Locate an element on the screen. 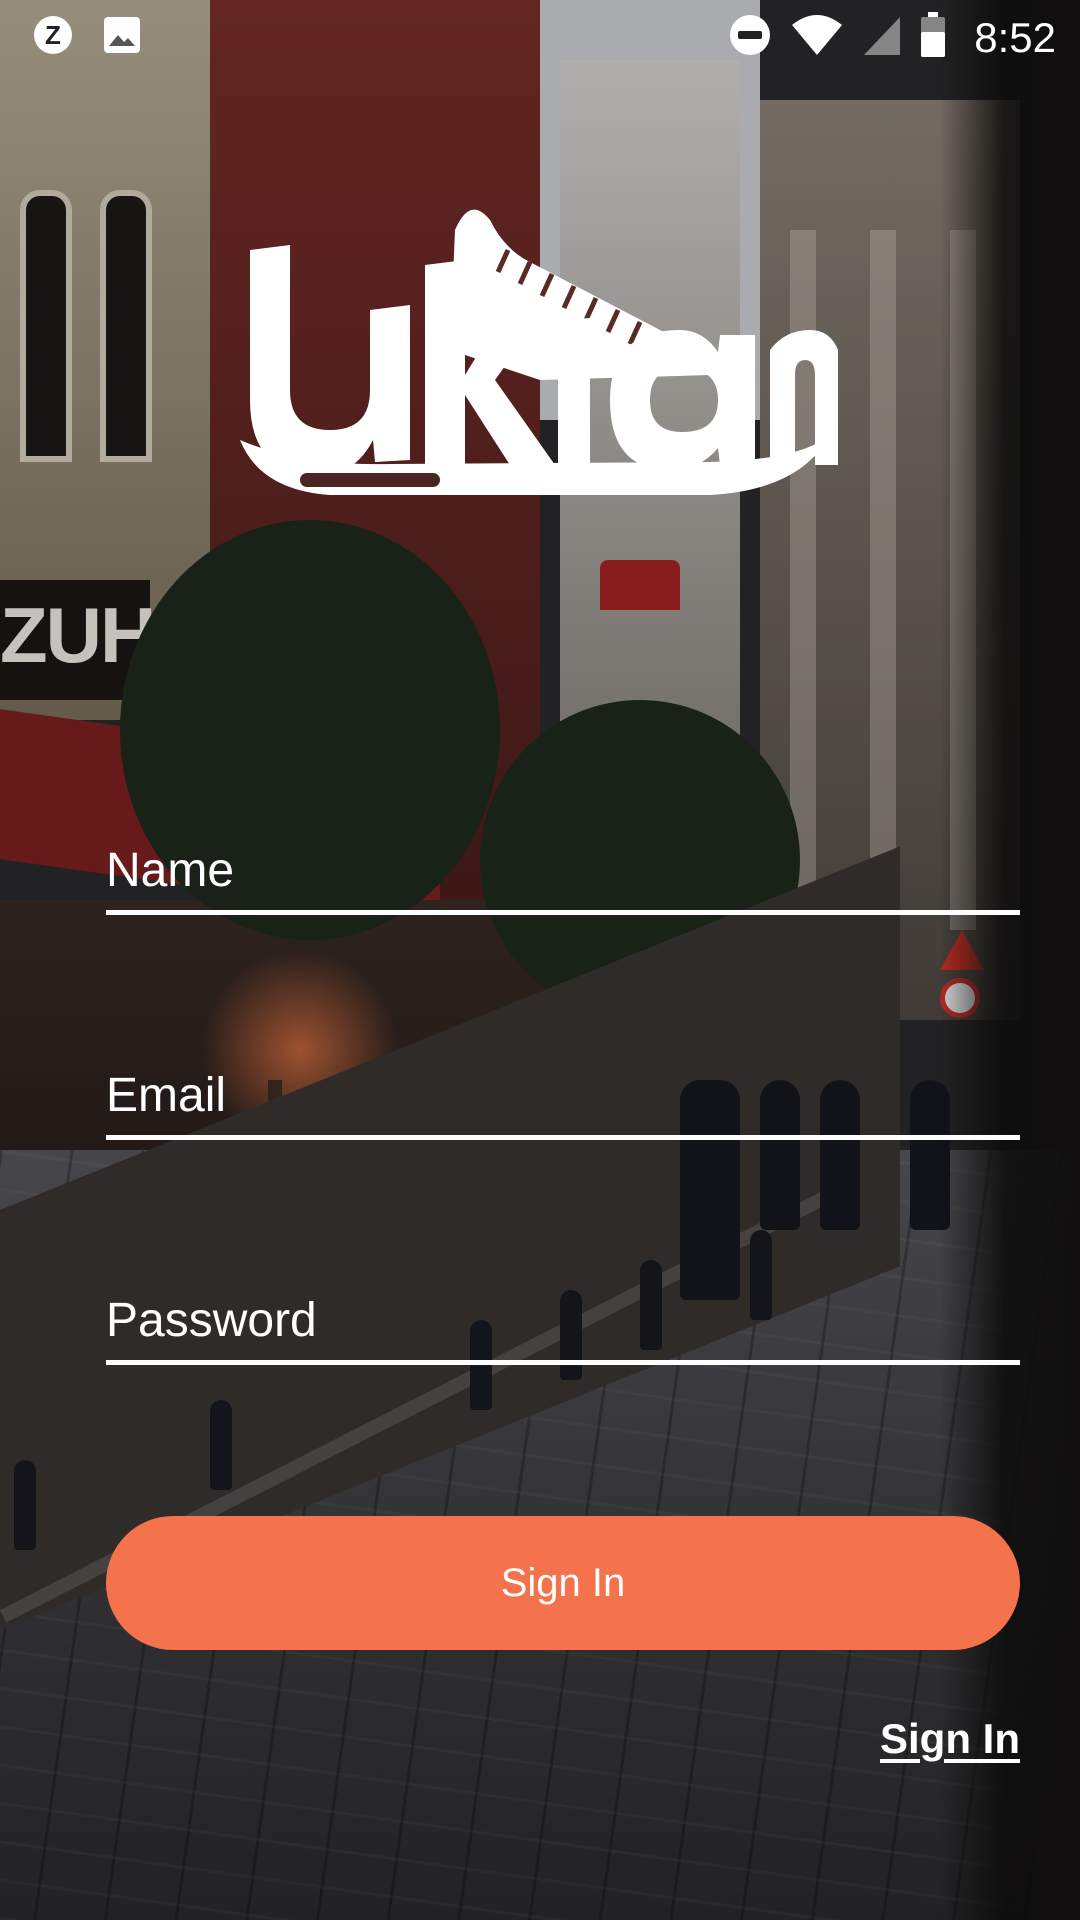 The width and height of the screenshot is (1080, 1920). sign-in-link: Sign In is located at coordinates (950, 1739).